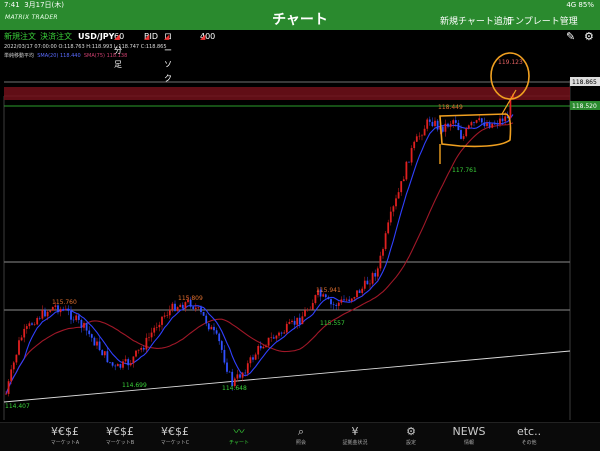 The image size is (600, 451). What do you see at coordinates (301, 437) in the screenshot?
I see `tab-5: ⌕ 照会` at bounding box center [301, 437].